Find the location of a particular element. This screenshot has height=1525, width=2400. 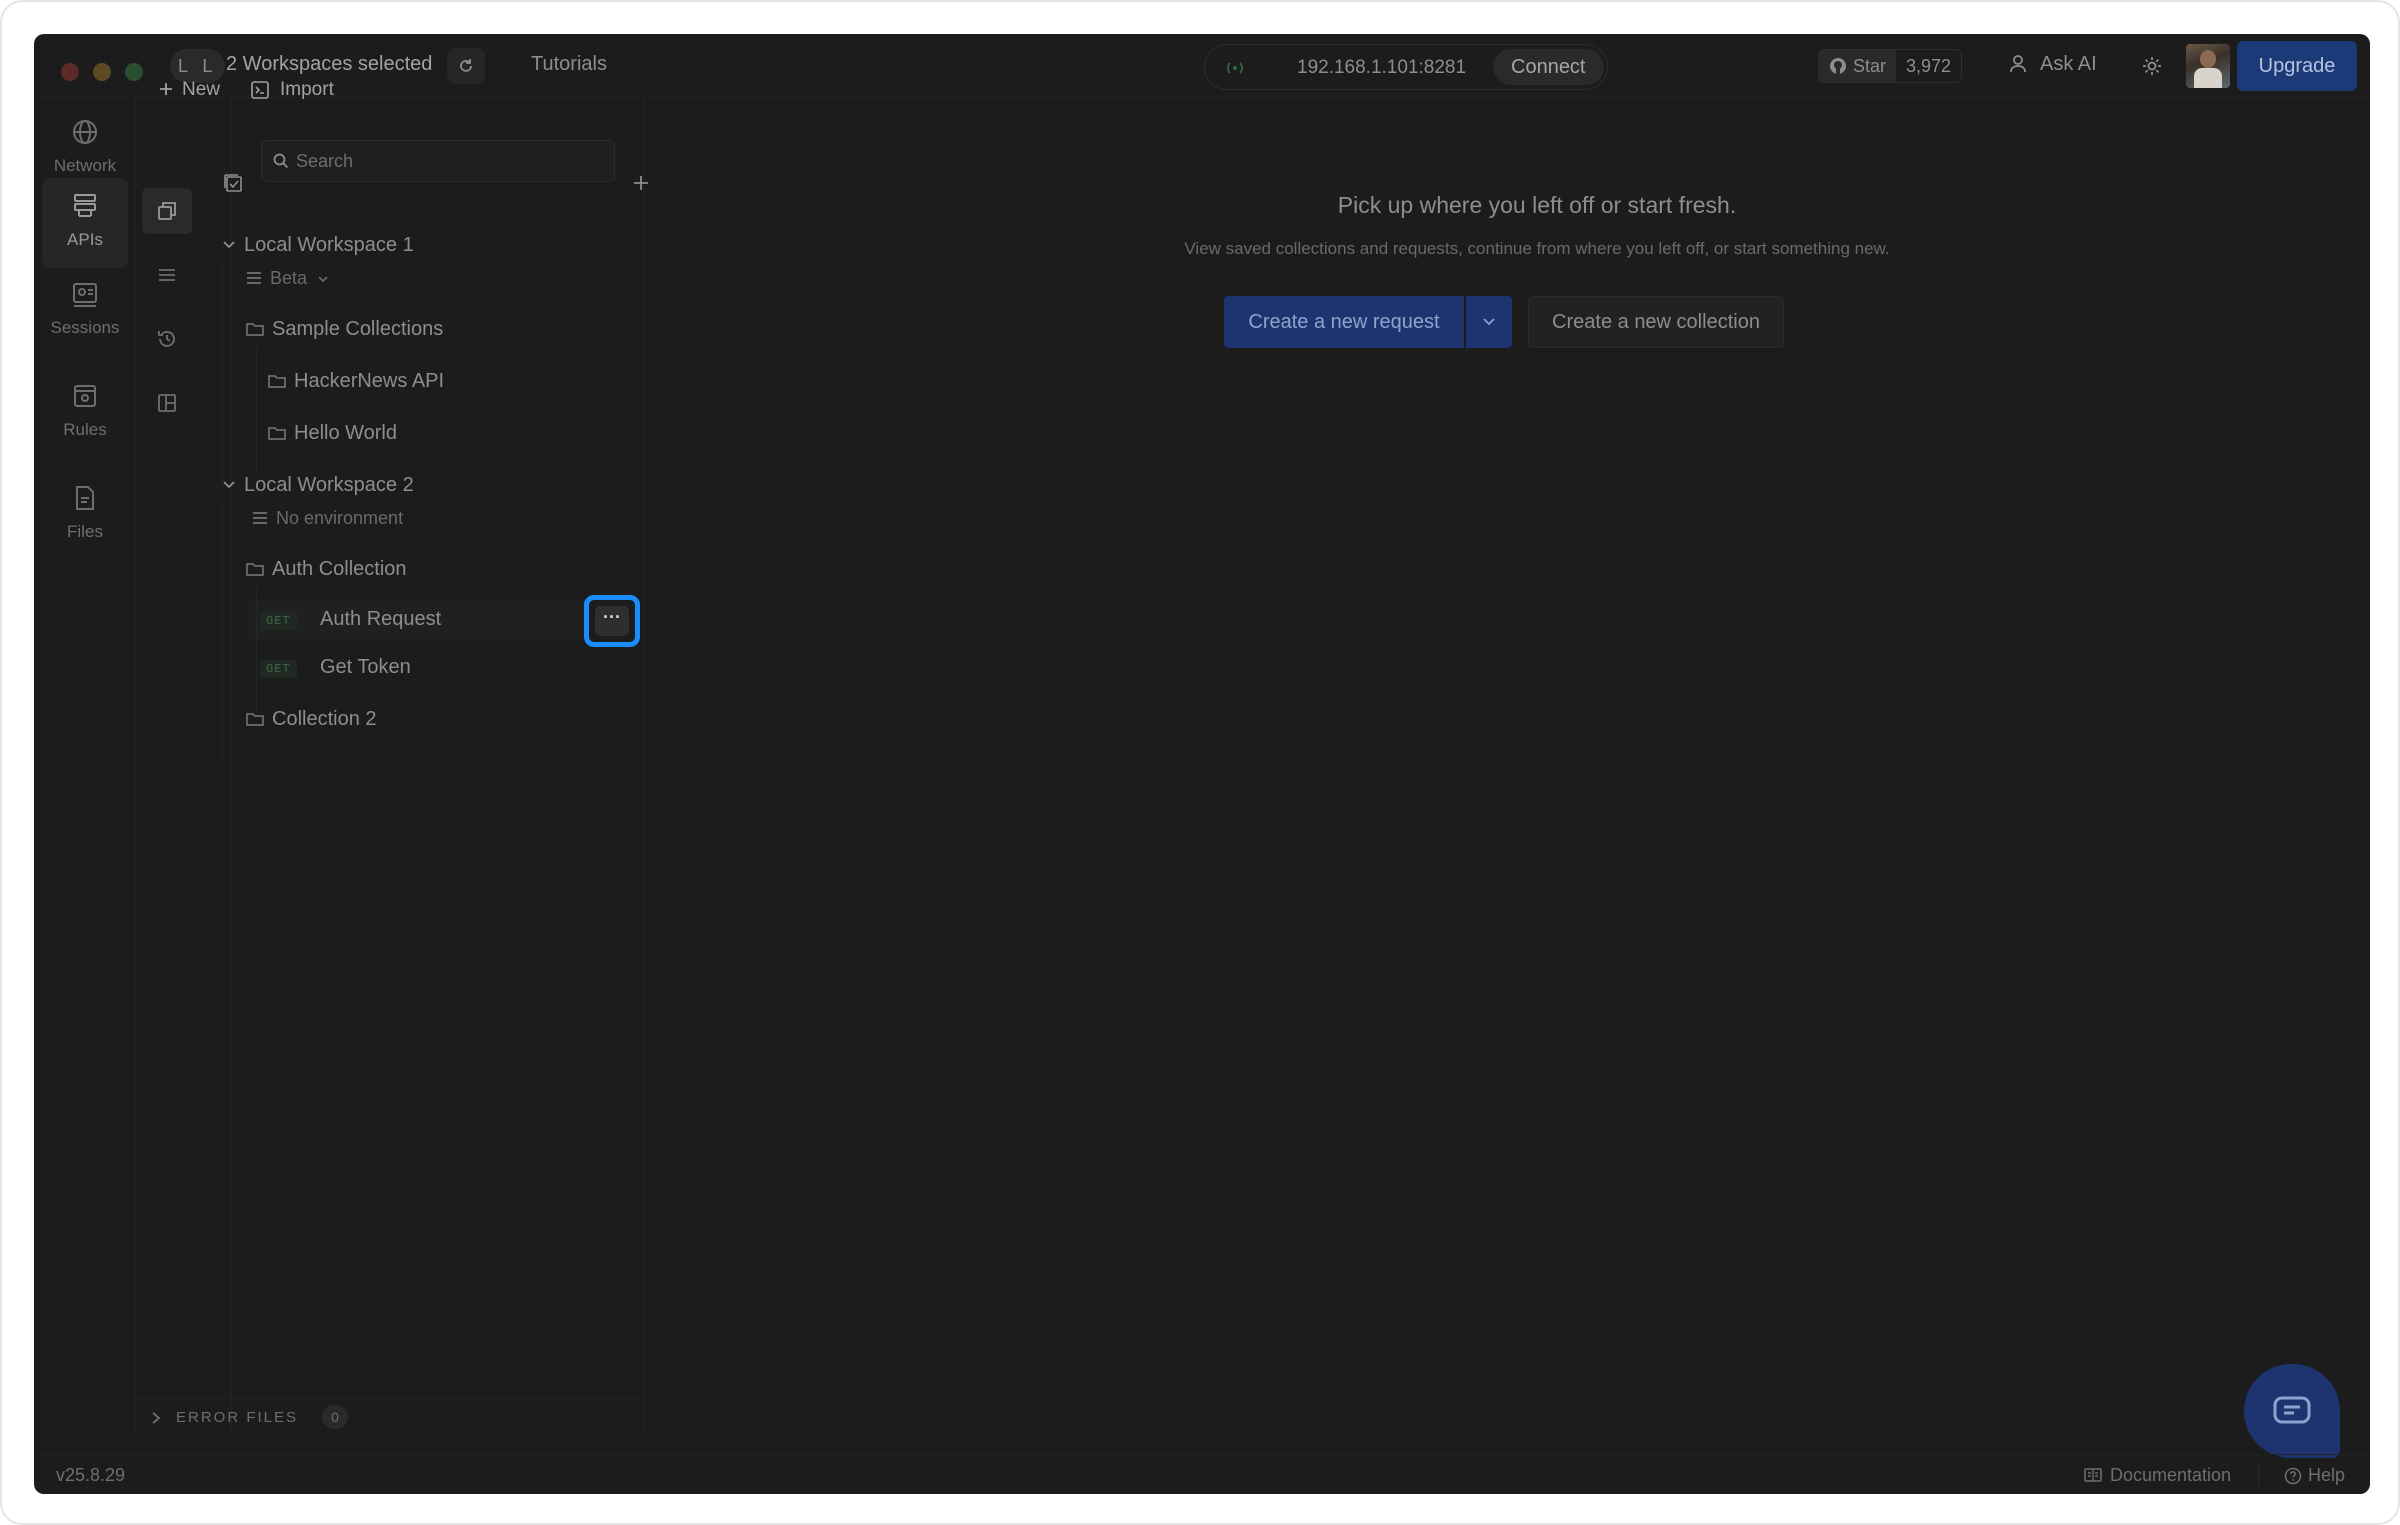

terminal-icon is located at coordinates (260, 90).